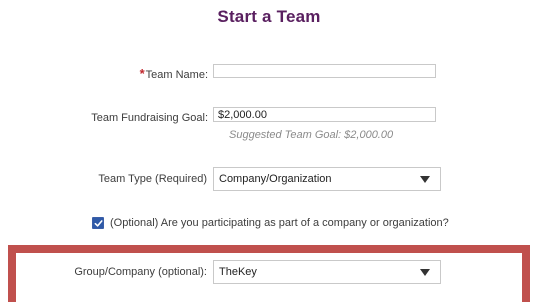 The image size is (538, 302). I want to click on group-company-select: TheKey, so click(327, 272).